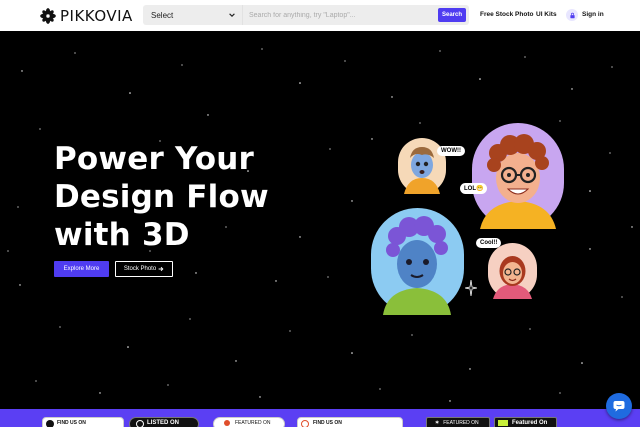 Image resolution: width=640 pixels, height=427 pixels. Describe the element at coordinates (140, 269) in the screenshot. I see `stock-photo-label: Stock Photo` at that location.